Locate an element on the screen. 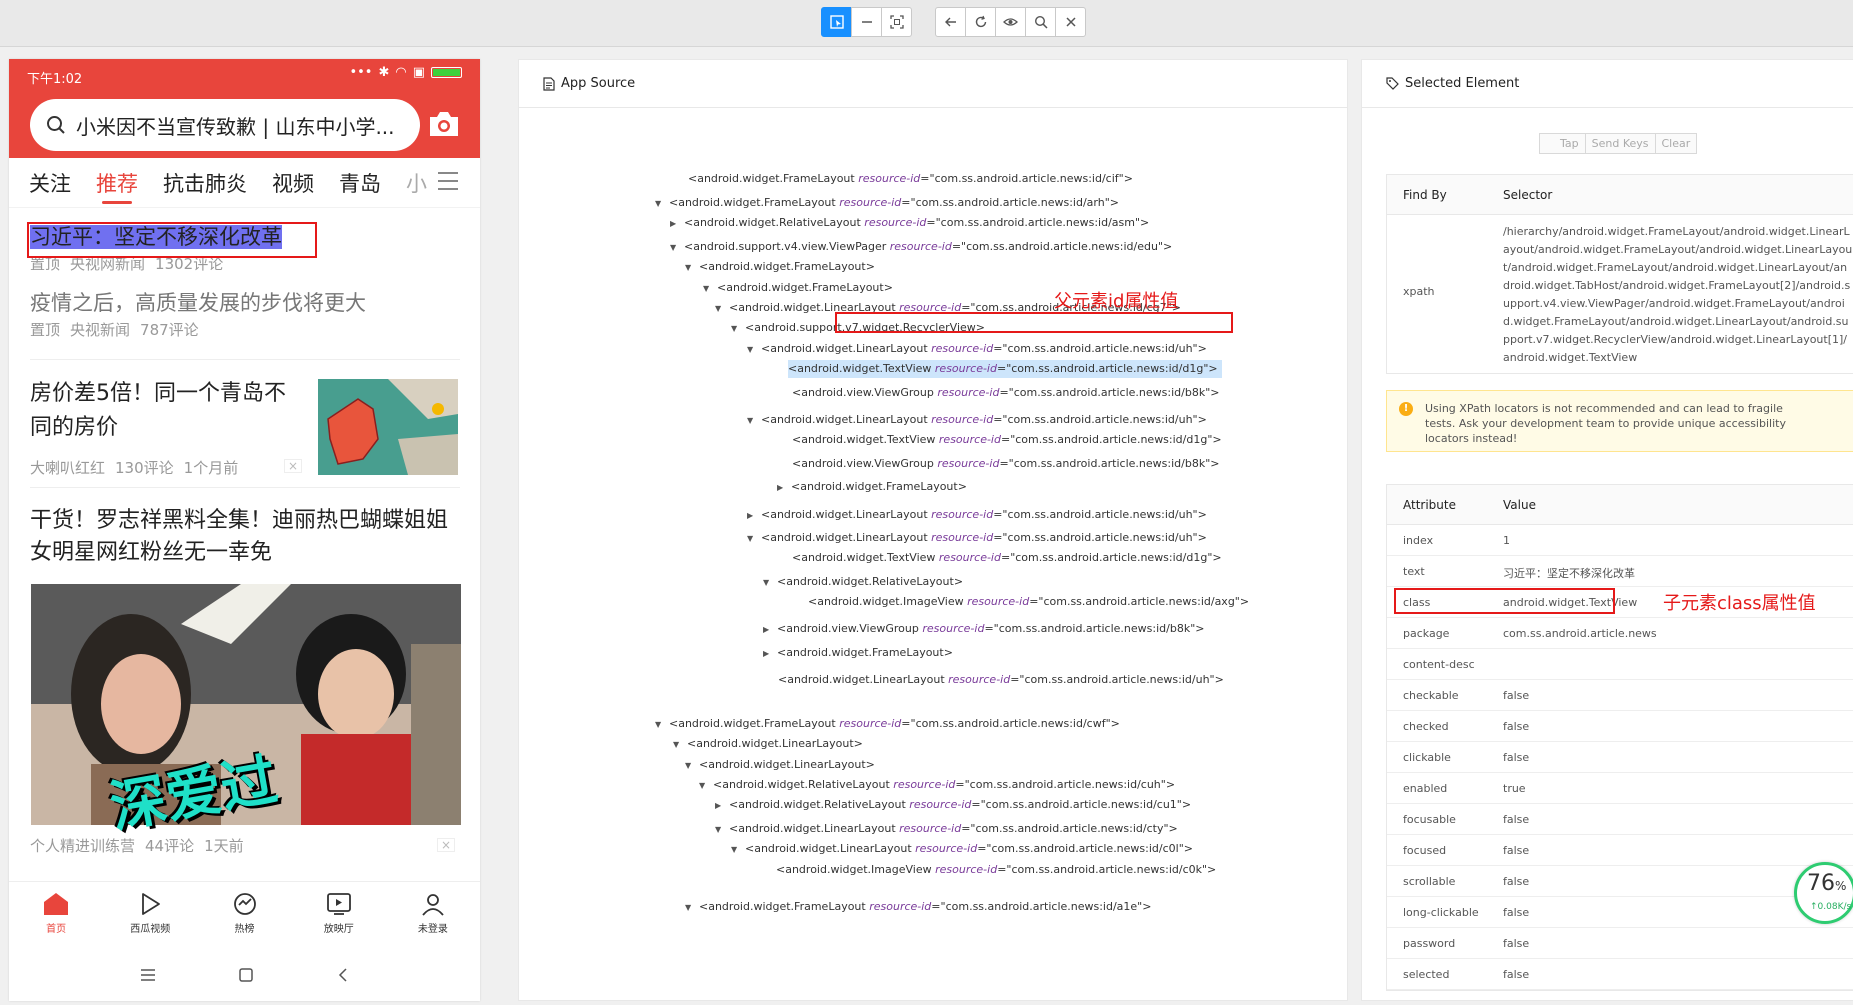 This screenshot has width=1853, height=1005. refresh-button is located at coordinates (980, 22).